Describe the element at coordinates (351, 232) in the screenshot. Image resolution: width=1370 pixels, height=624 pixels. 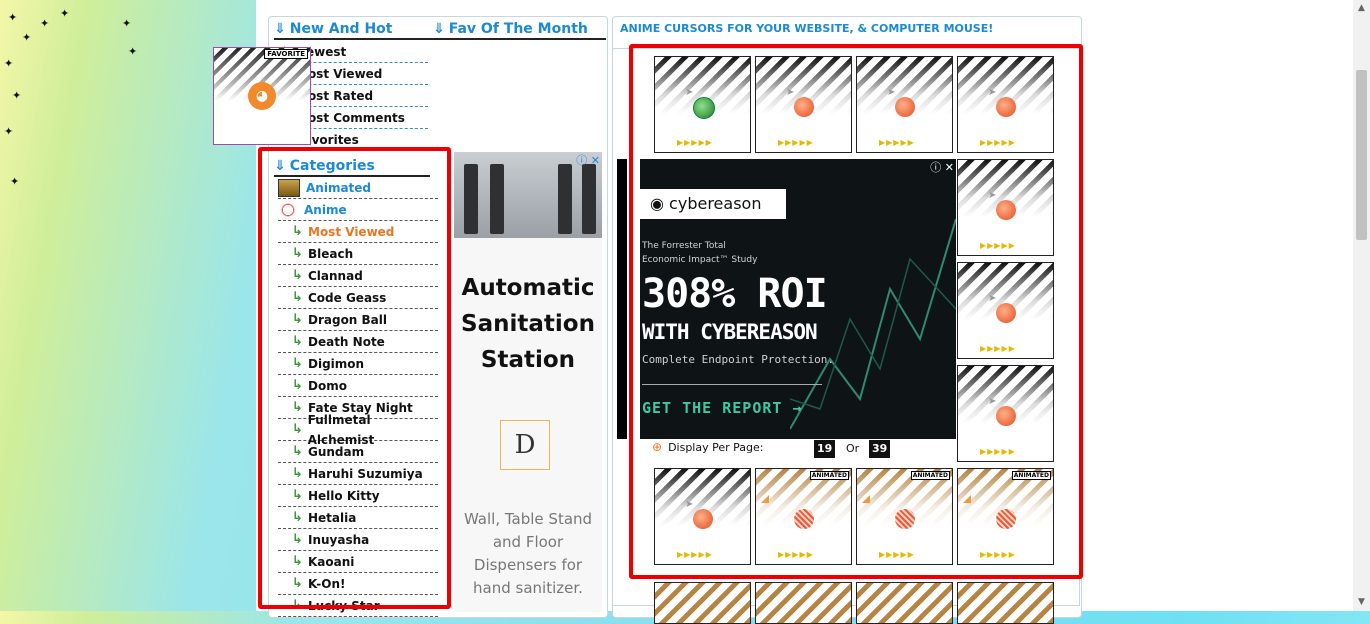
I see `category-label: Most Viewed` at that location.